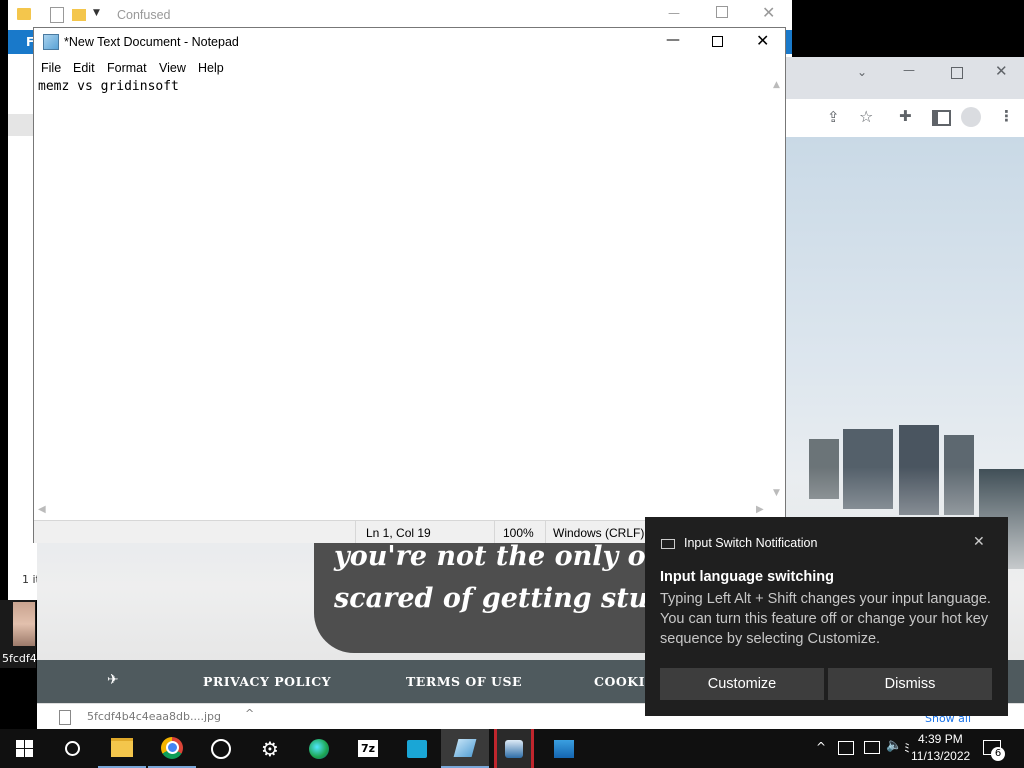 This screenshot has height=768, width=1024. What do you see at coordinates (751, 543) in the screenshot?
I see `notification-app-name: Input Switch Notification` at bounding box center [751, 543].